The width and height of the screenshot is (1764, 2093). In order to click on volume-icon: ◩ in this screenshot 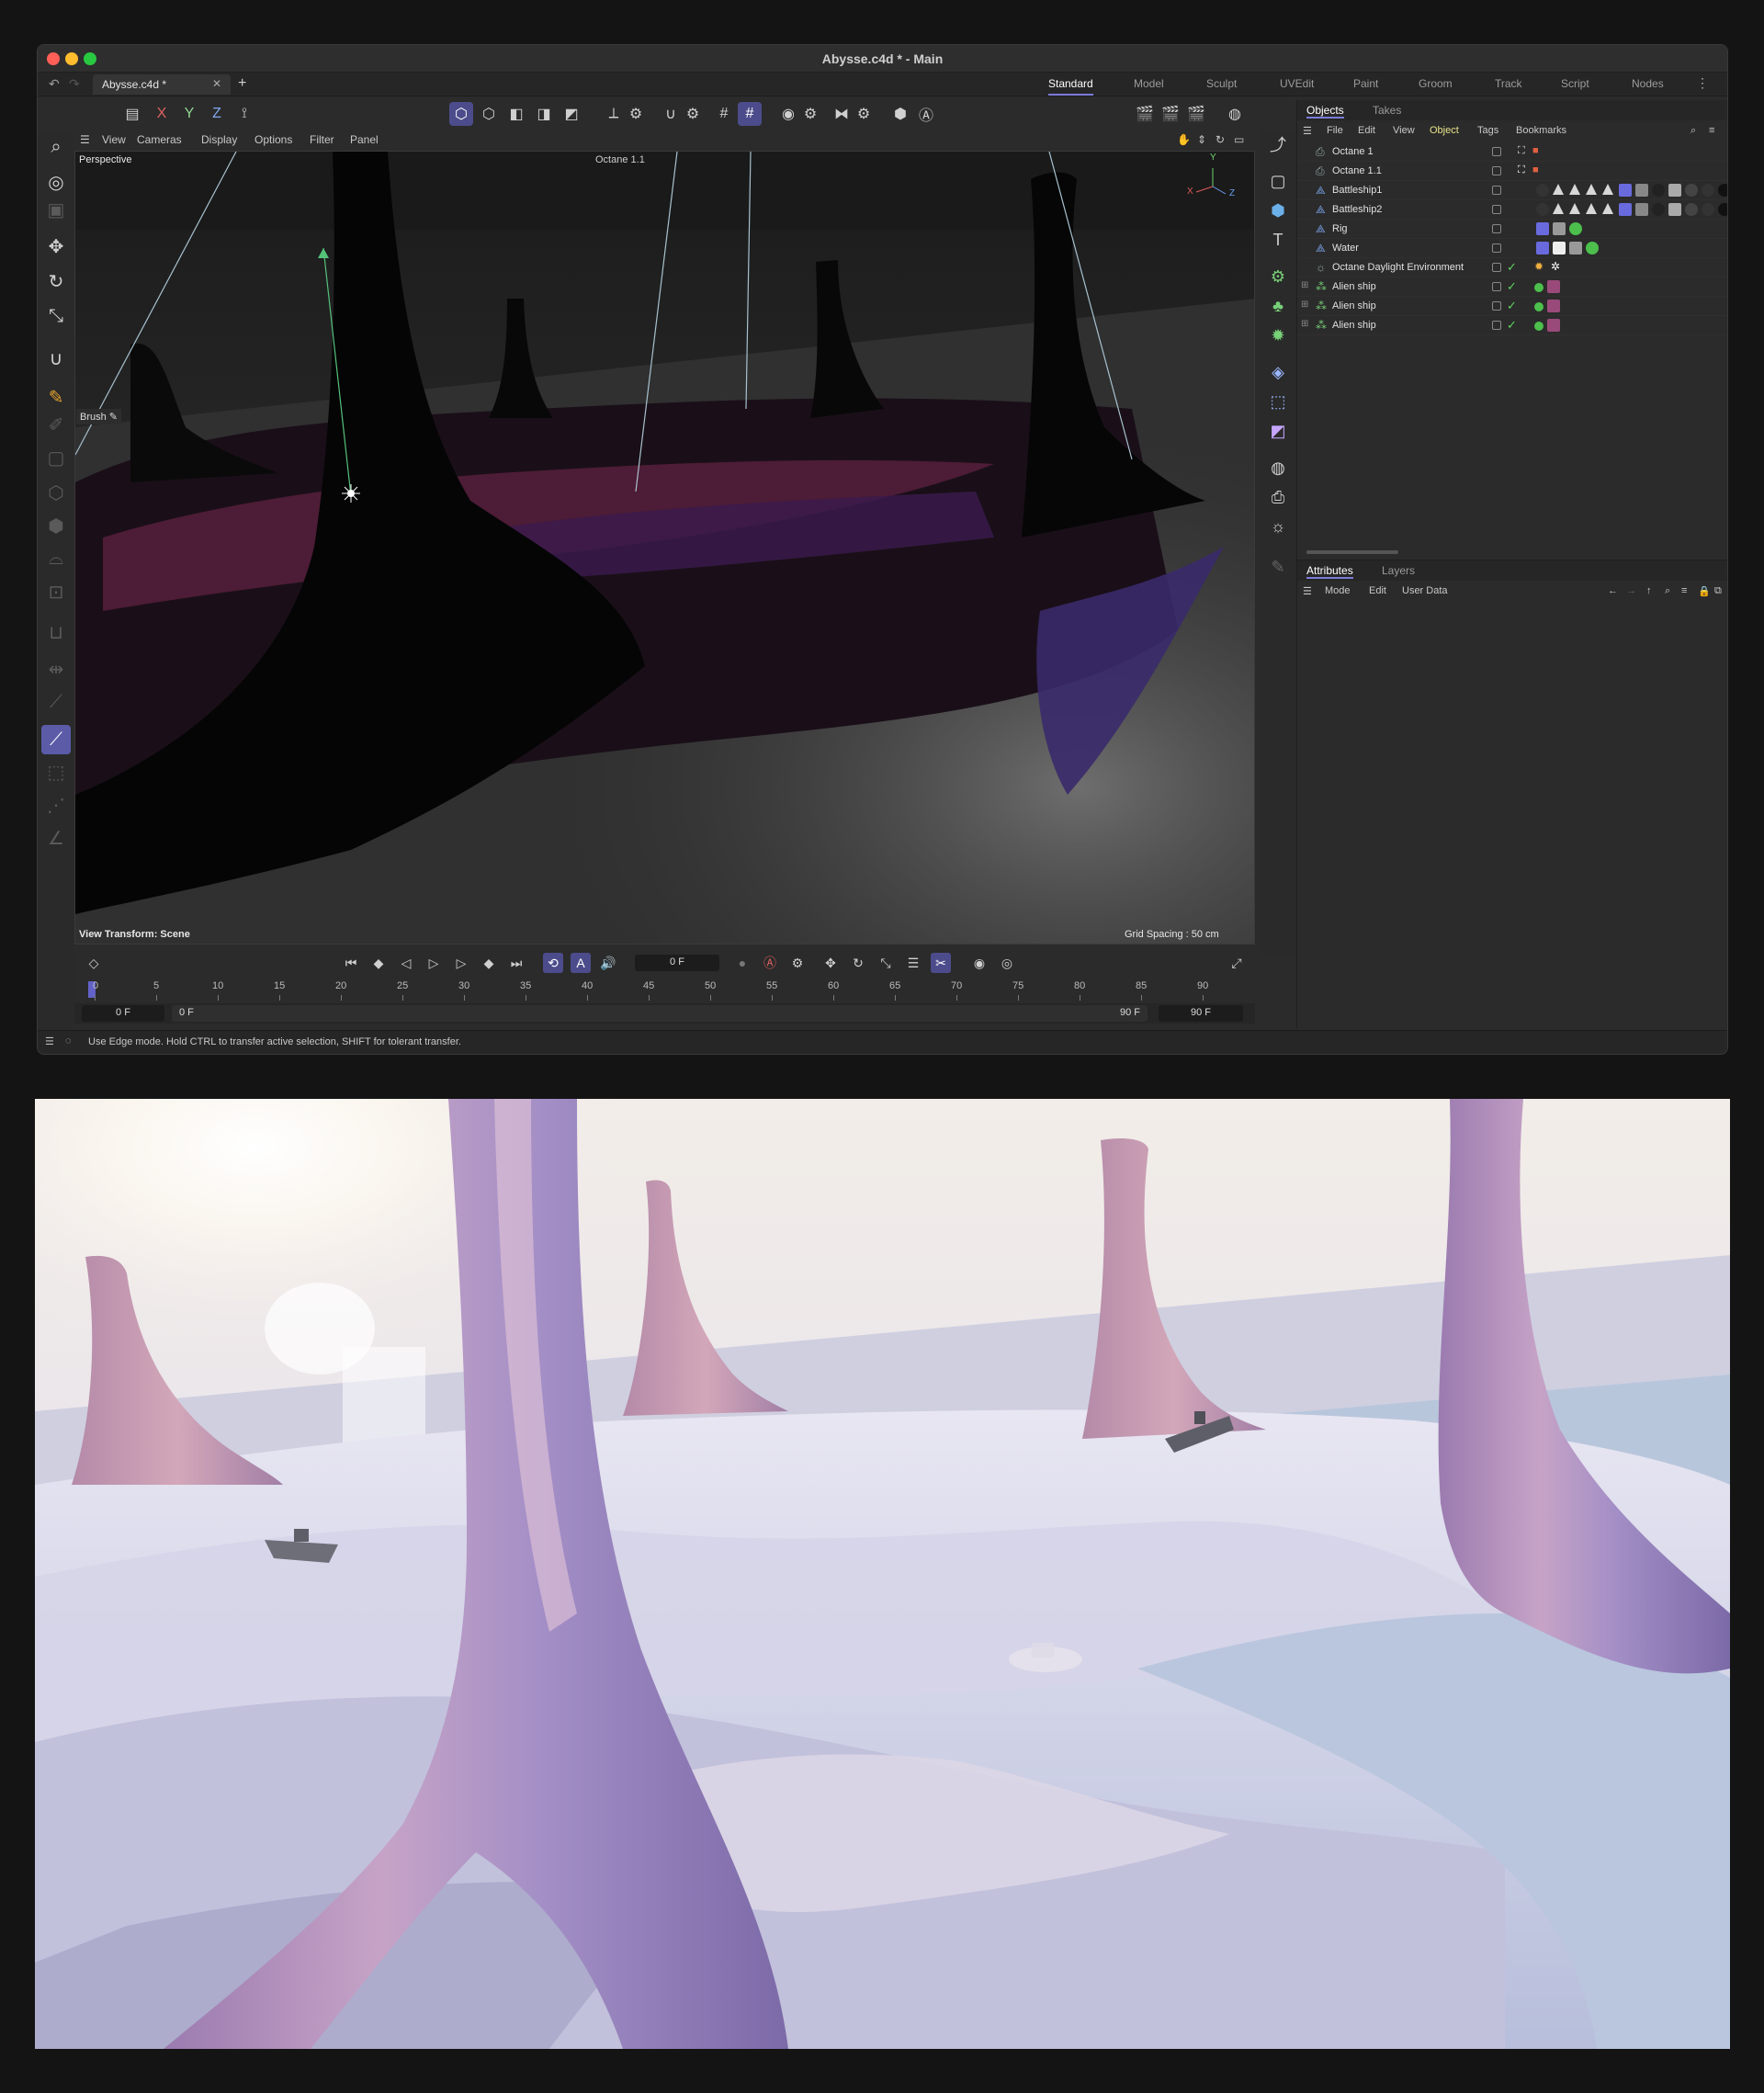, I will do `click(1278, 431)`.